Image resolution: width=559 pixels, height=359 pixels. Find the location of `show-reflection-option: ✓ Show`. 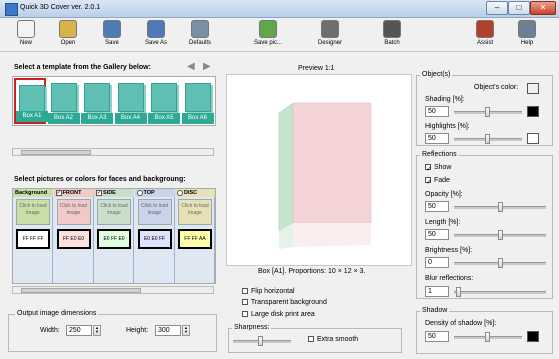

show-reflection-option: ✓ Show is located at coordinates (438, 168).